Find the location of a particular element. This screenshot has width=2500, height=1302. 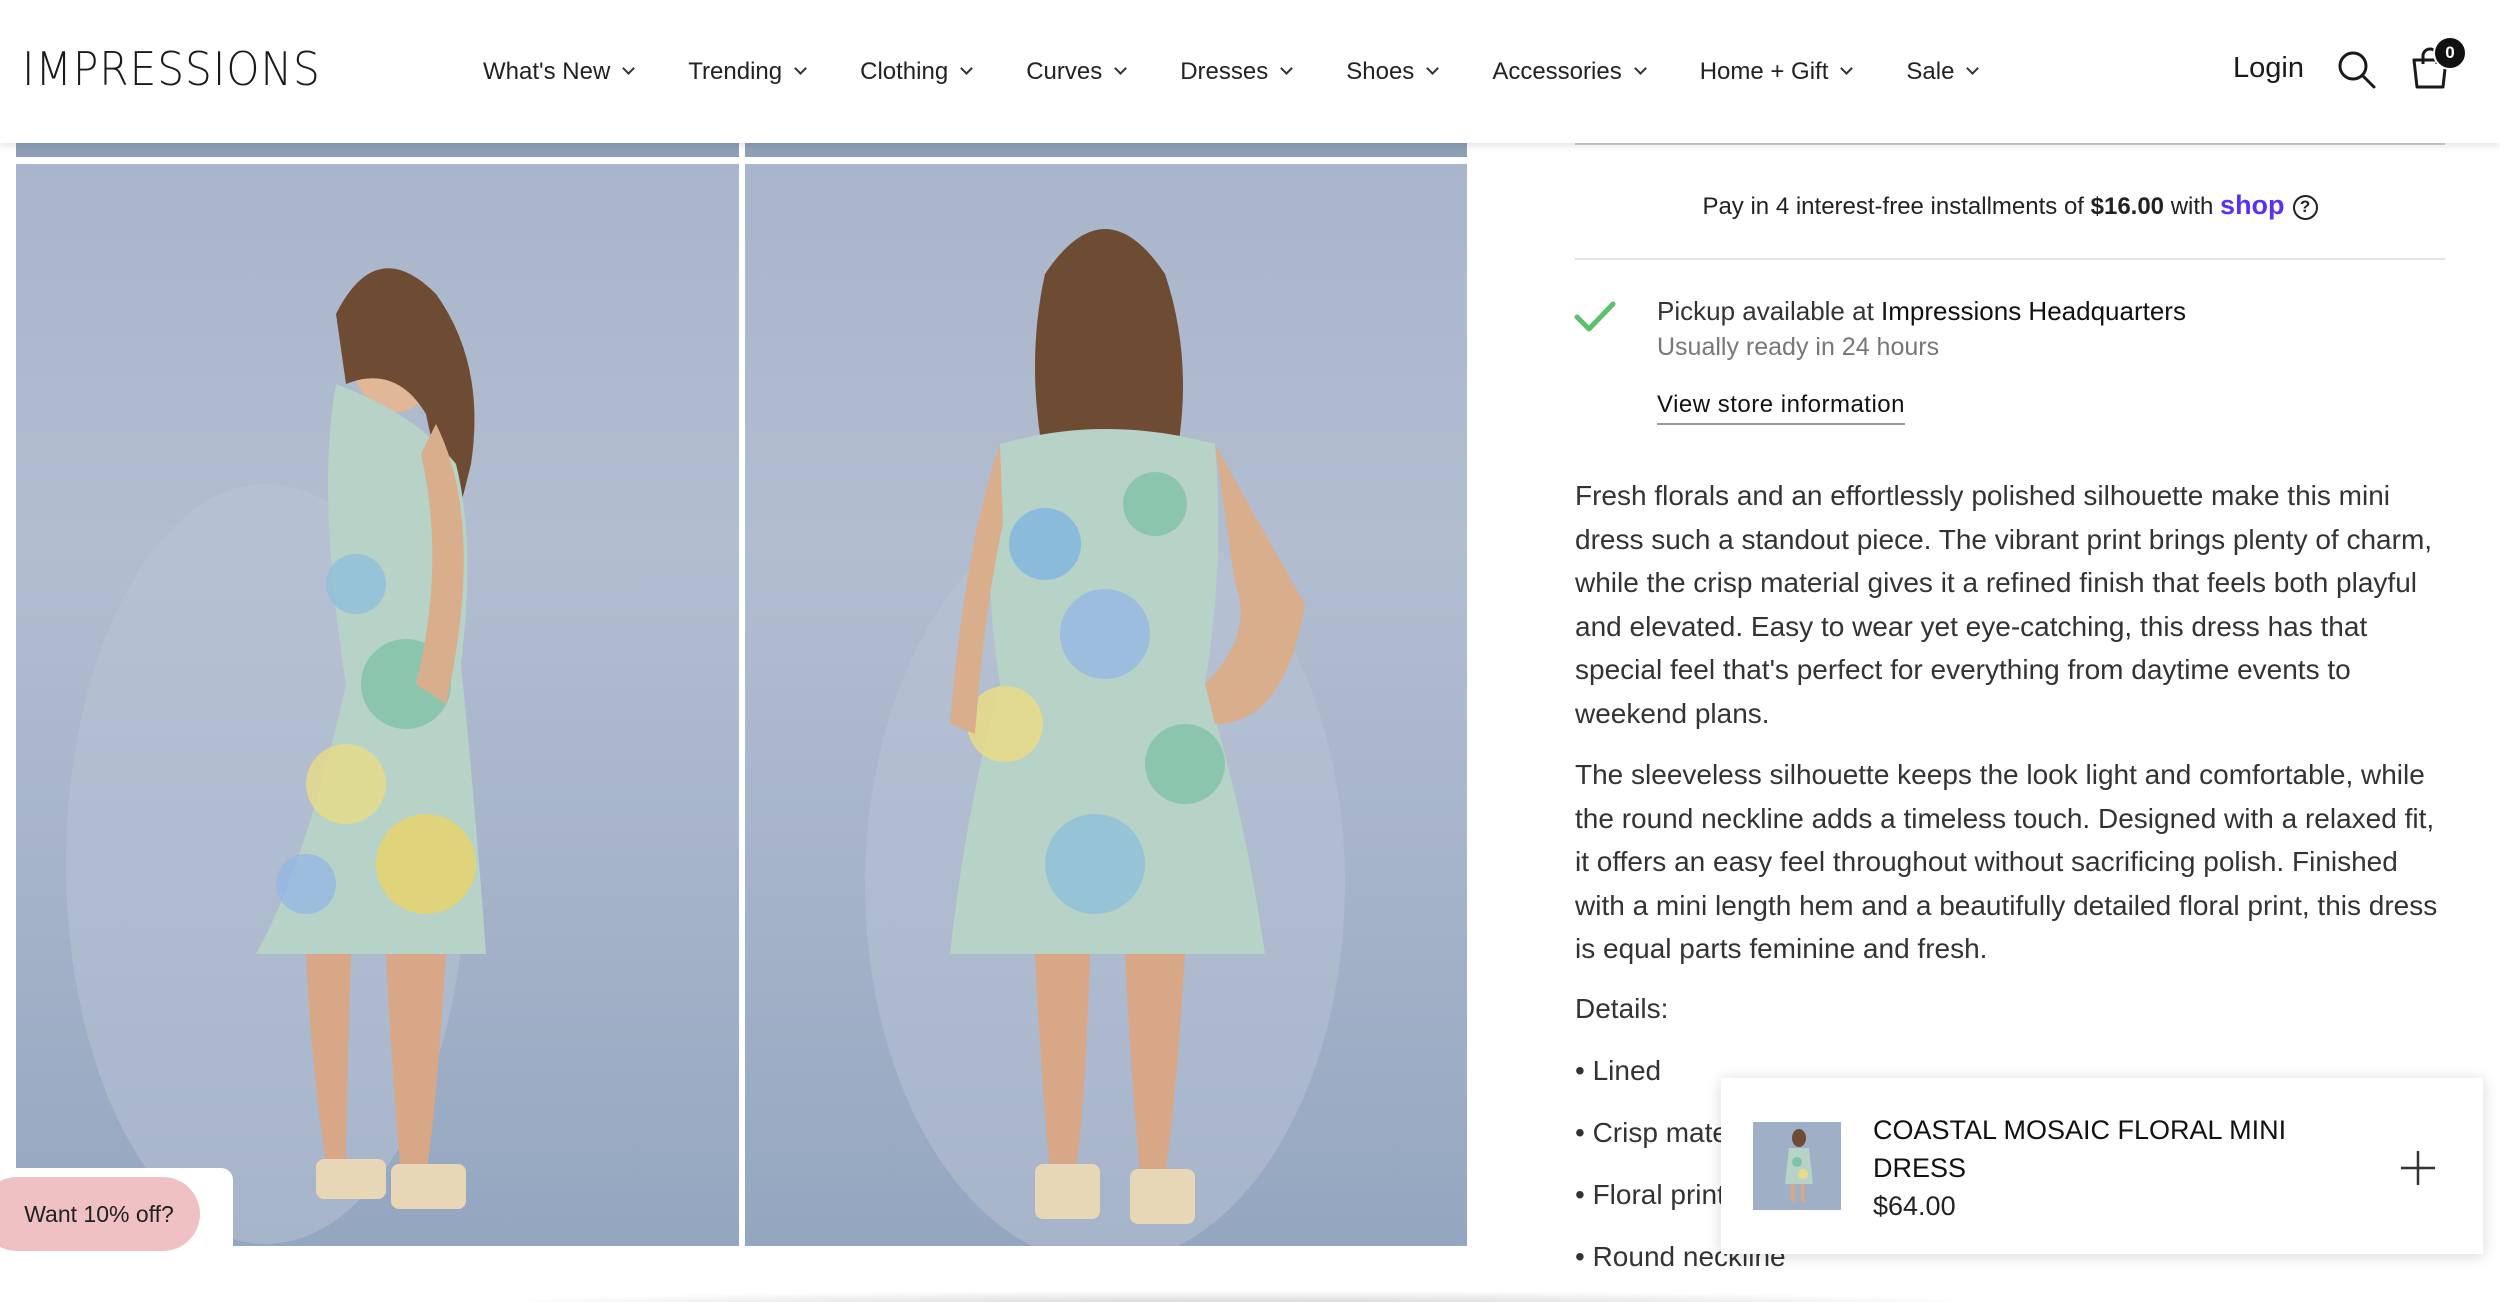

nav-item-dresses: Dresses is located at coordinates (1237, 71).